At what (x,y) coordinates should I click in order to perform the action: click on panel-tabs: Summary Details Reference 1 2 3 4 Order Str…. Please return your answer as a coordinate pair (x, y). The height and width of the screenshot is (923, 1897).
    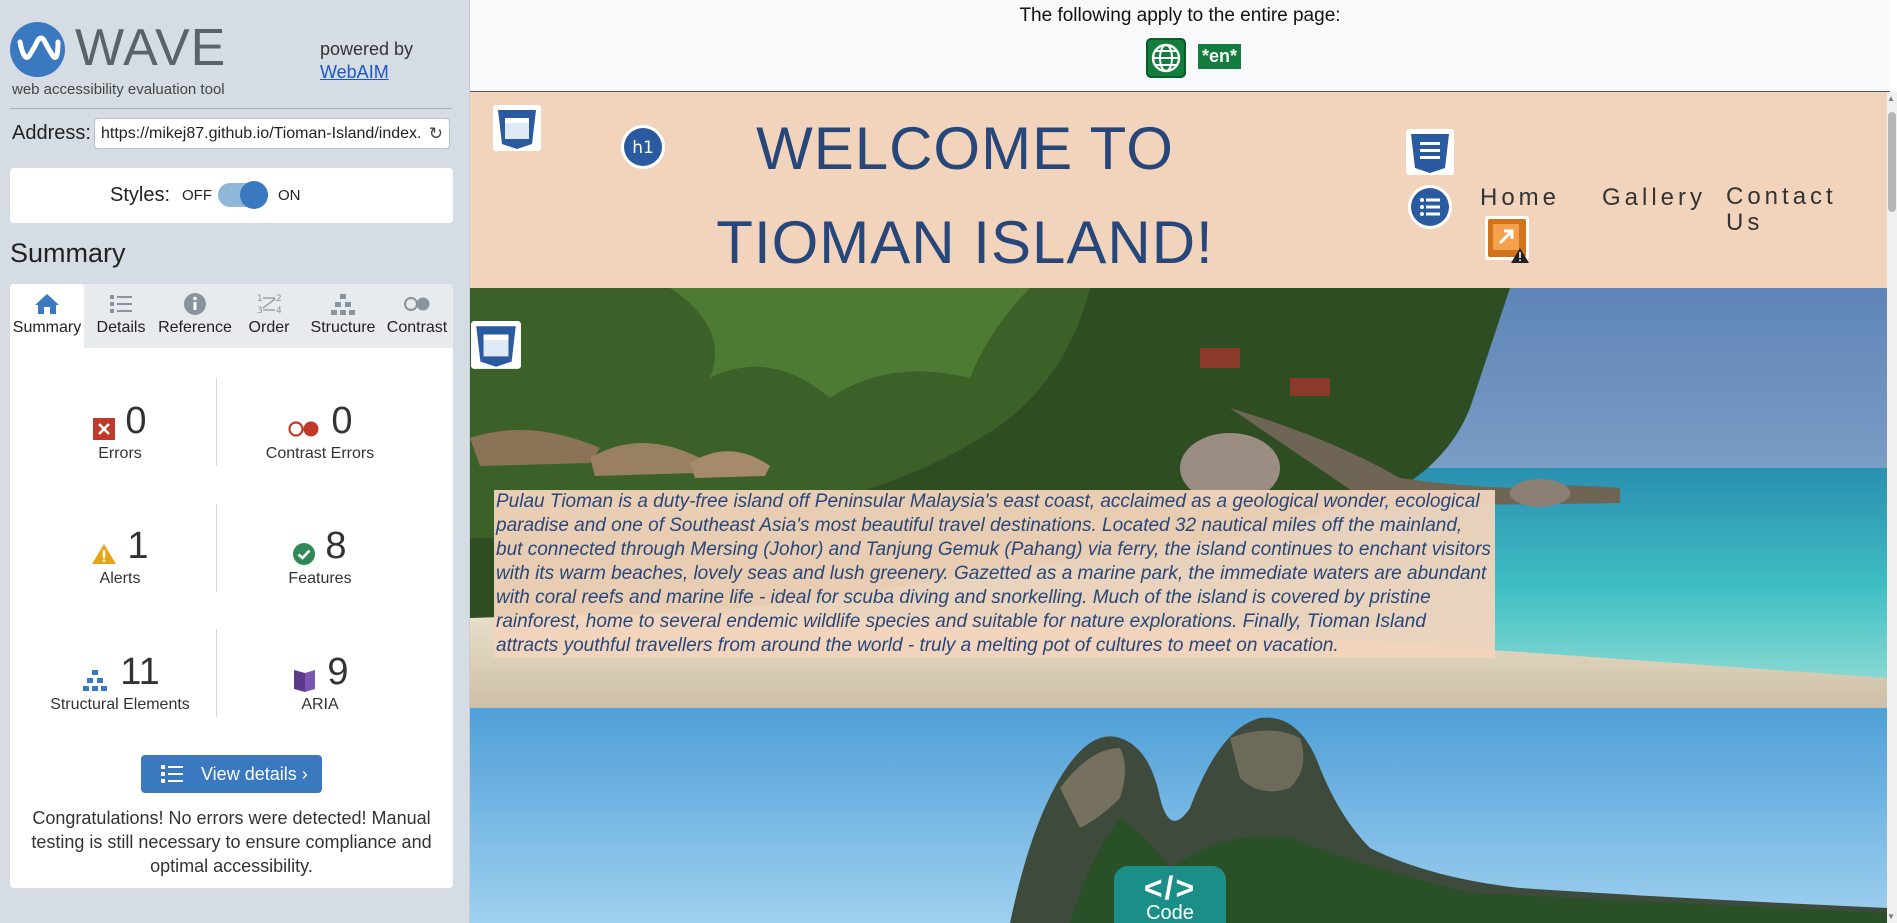
    Looking at the image, I should click on (231, 316).